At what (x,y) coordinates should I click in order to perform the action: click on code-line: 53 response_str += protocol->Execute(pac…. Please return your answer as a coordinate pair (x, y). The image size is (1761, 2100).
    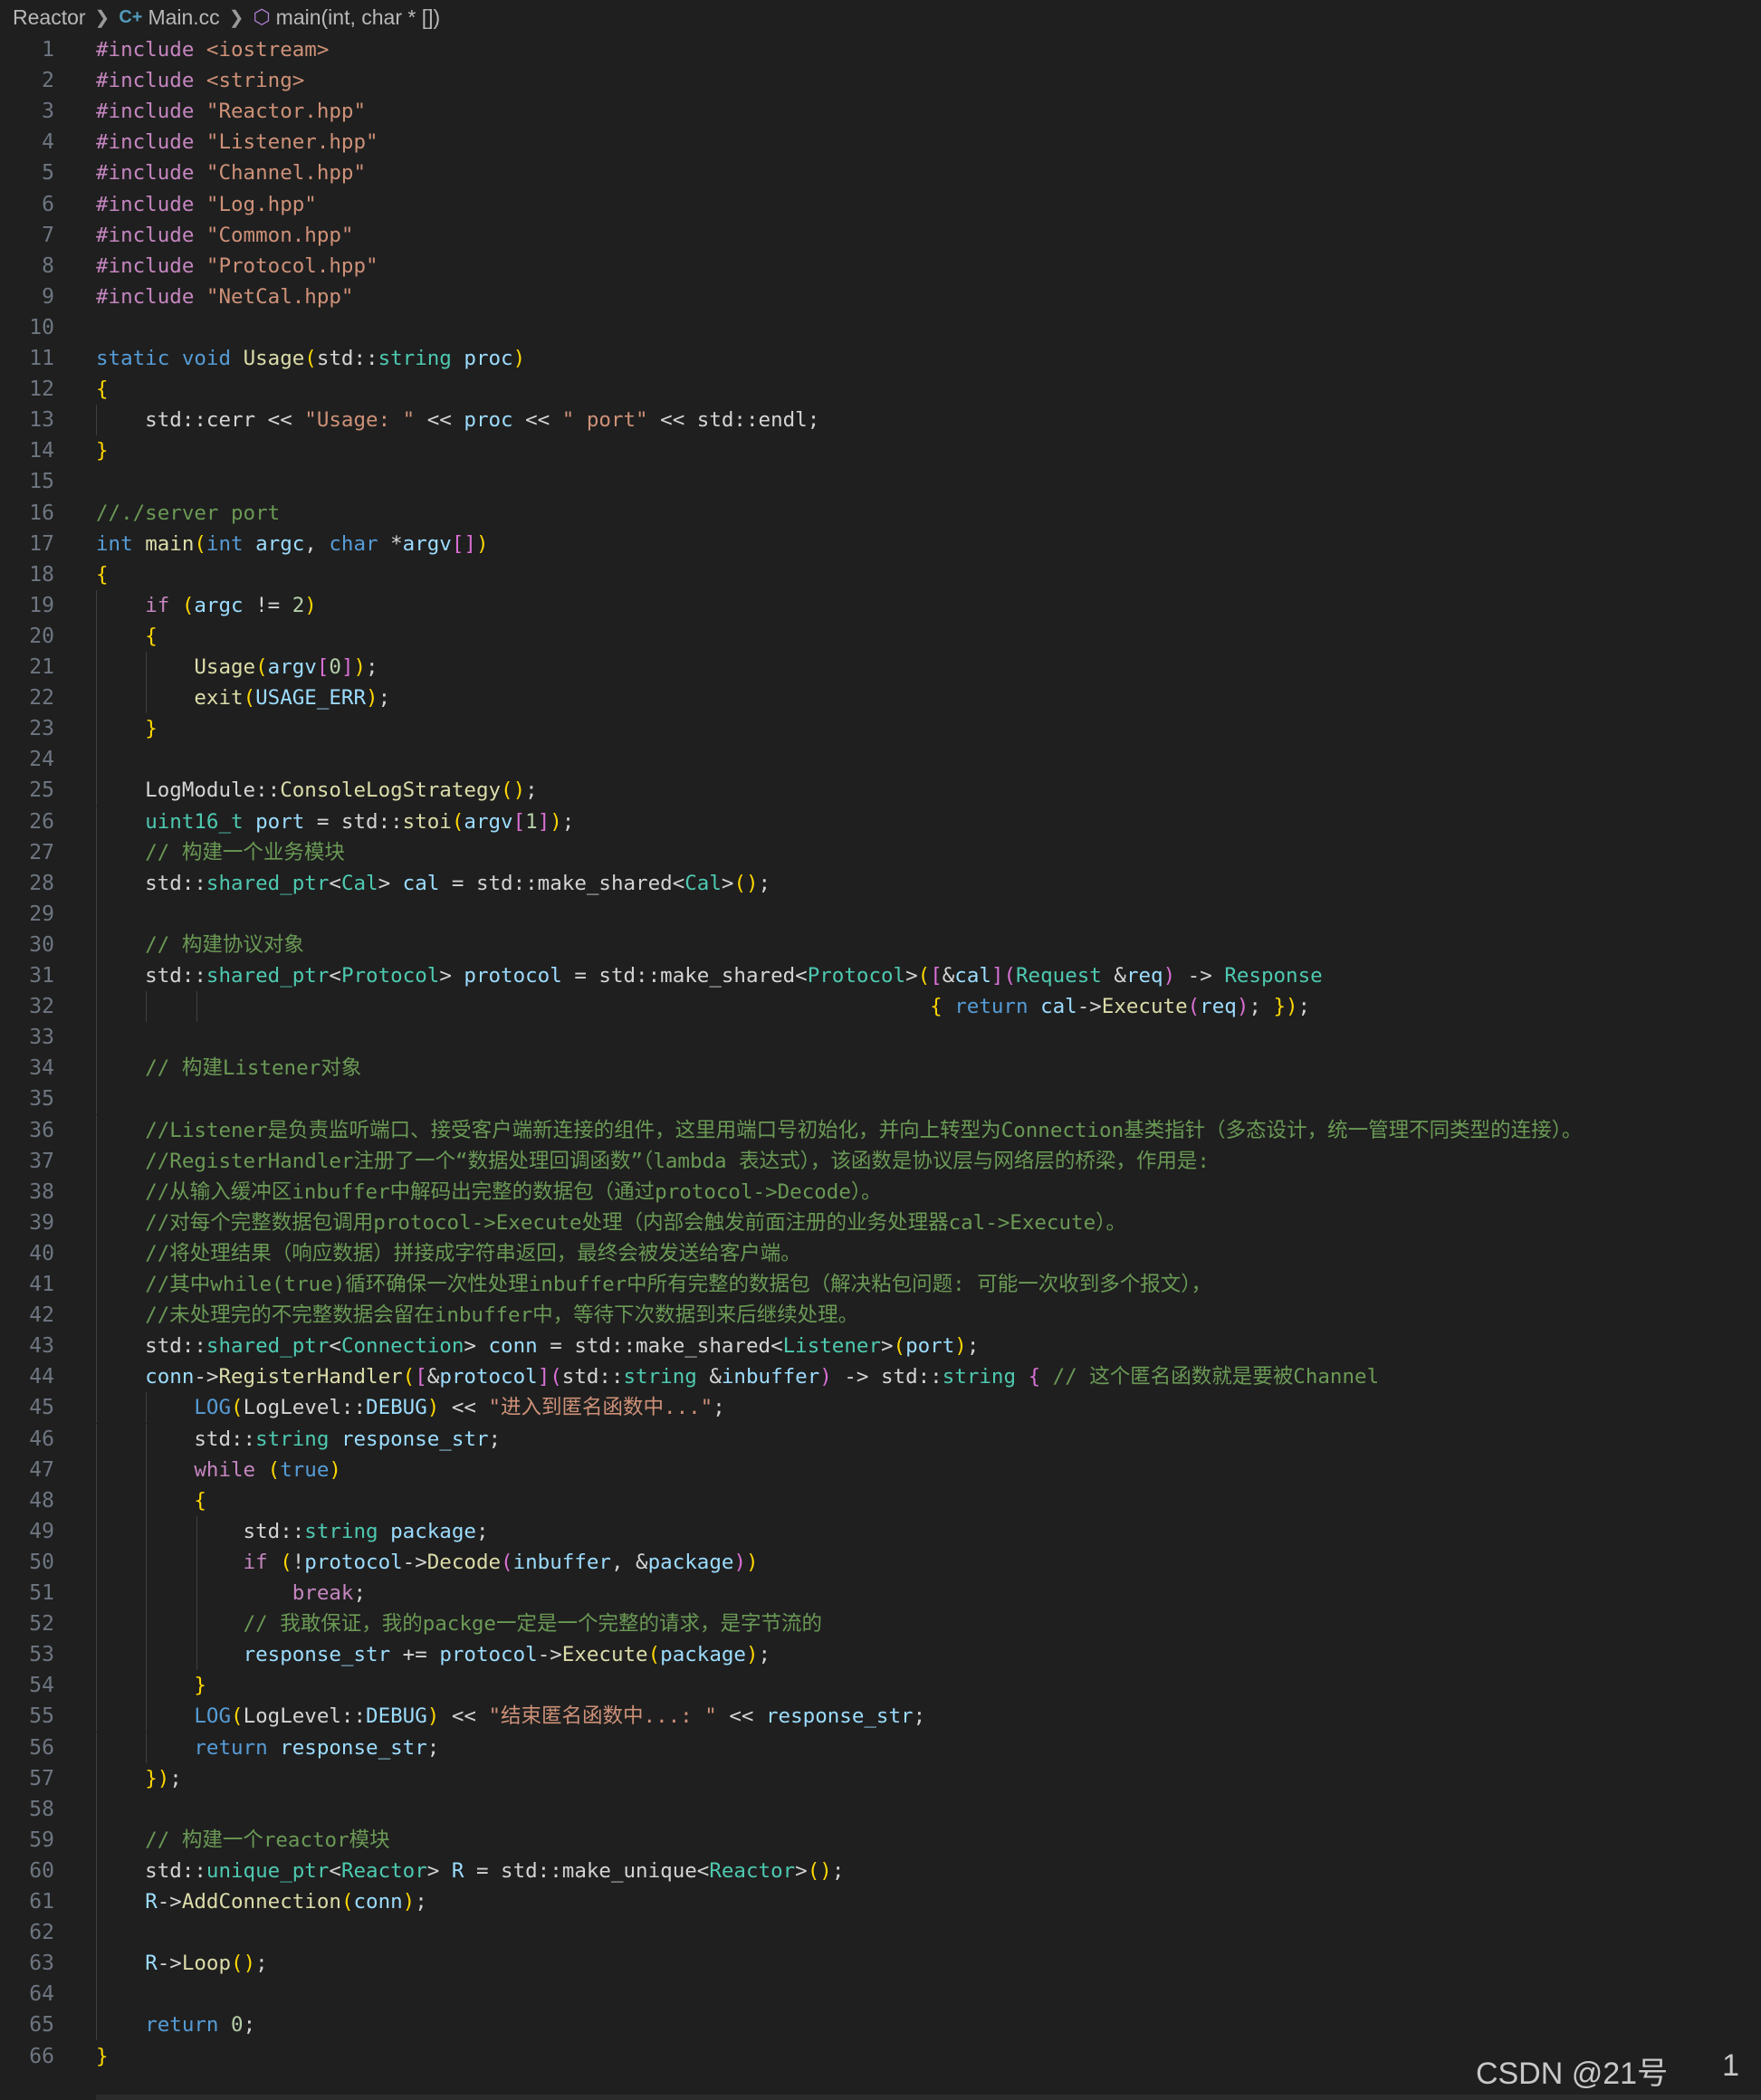
    Looking at the image, I should click on (881, 1655).